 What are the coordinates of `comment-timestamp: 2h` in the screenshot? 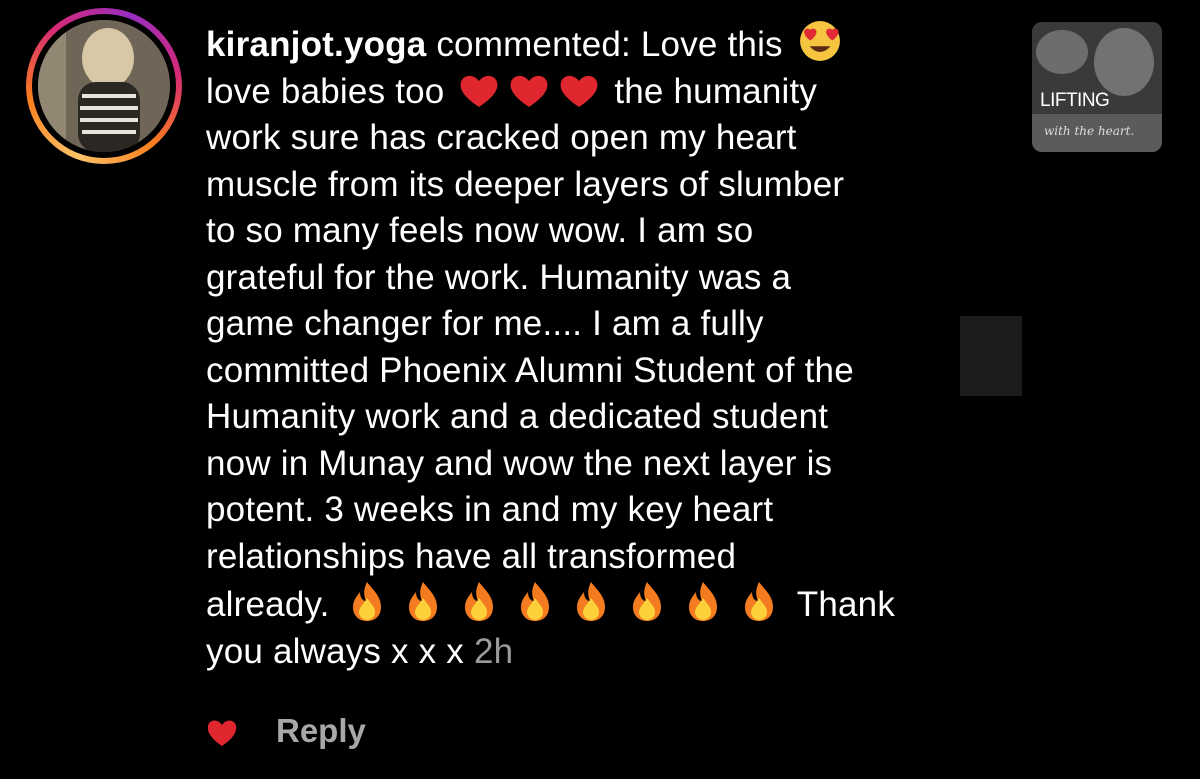 It's located at (493, 651).